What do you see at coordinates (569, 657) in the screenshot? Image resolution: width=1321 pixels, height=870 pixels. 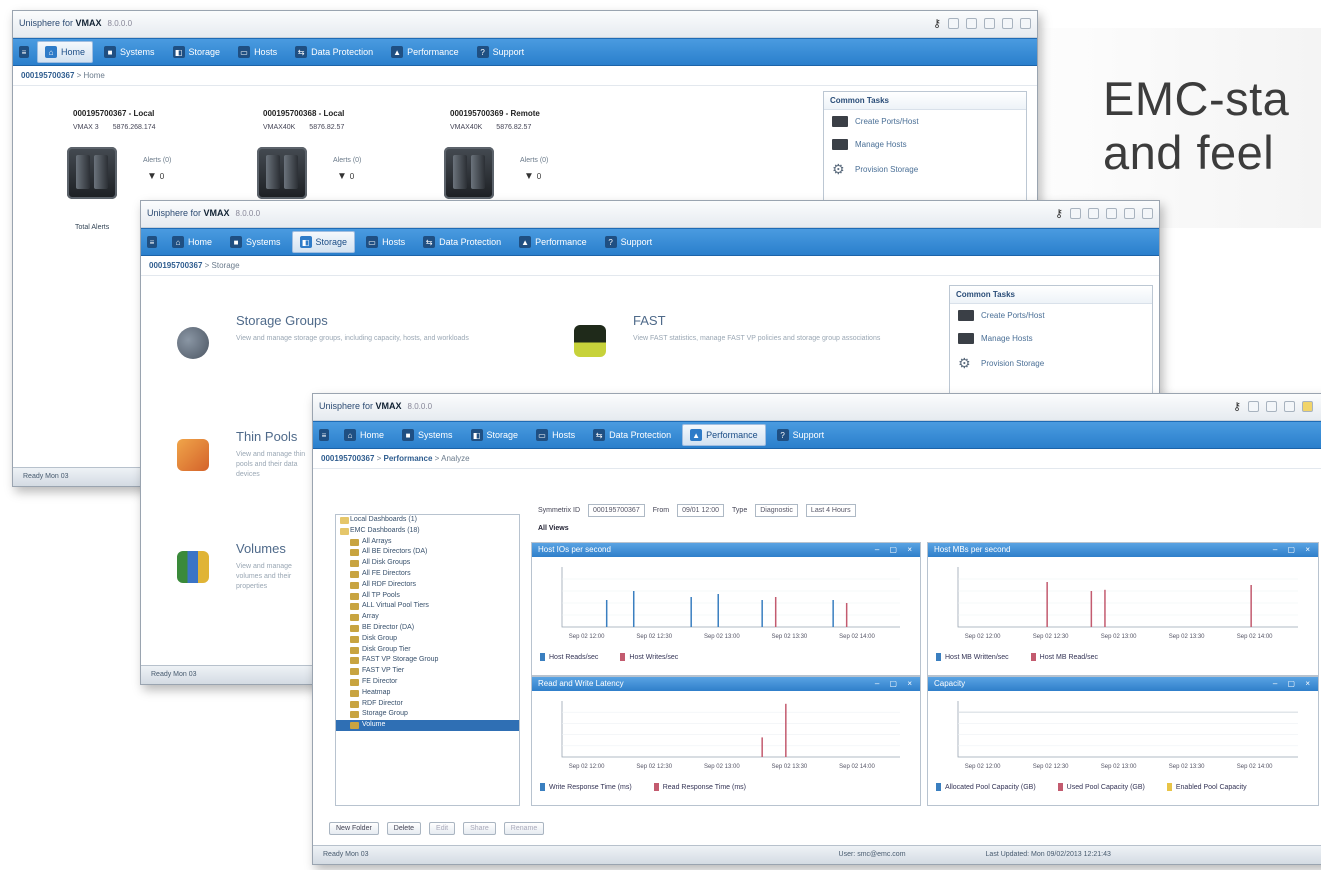 I see `legend-item: Host Reads/sec` at bounding box center [569, 657].